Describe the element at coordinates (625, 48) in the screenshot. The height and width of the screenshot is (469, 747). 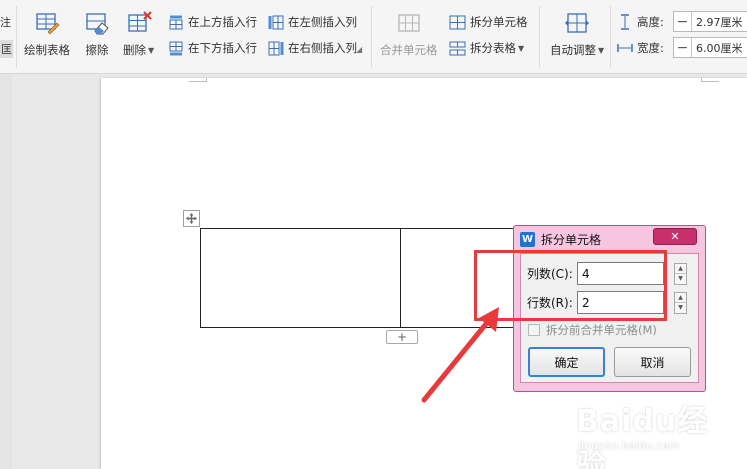
I see `col-width-icon` at that location.